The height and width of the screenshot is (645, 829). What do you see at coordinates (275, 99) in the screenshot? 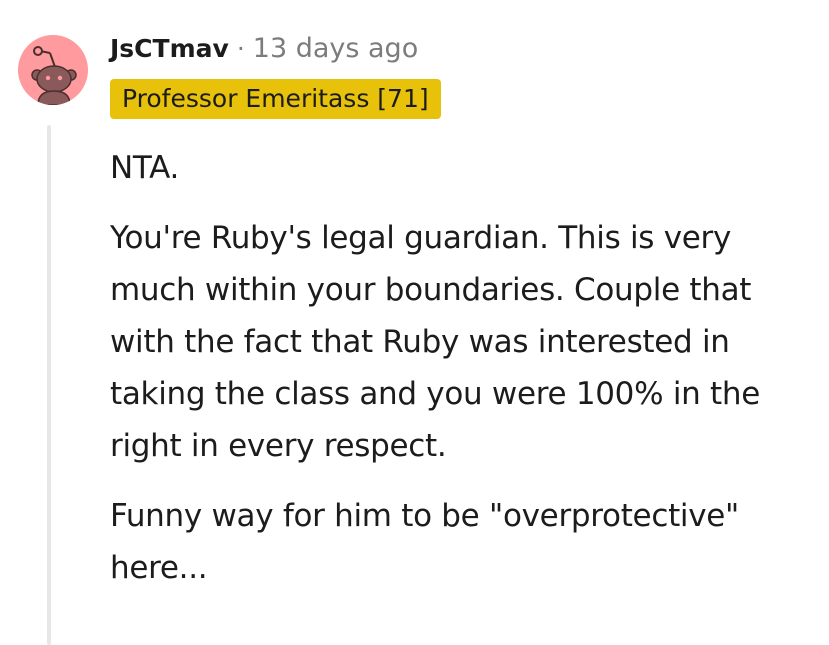
I see `user-flair-badge: Professor Emeritass [71]` at bounding box center [275, 99].